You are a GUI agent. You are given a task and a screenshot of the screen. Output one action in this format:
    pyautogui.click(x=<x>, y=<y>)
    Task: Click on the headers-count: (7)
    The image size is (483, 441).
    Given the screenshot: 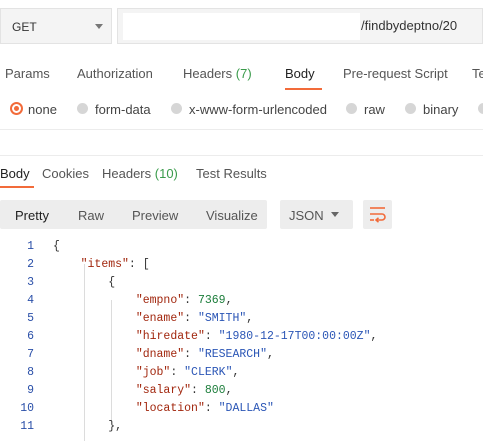 What is the action you would take?
    pyautogui.click(x=243, y=73)
    